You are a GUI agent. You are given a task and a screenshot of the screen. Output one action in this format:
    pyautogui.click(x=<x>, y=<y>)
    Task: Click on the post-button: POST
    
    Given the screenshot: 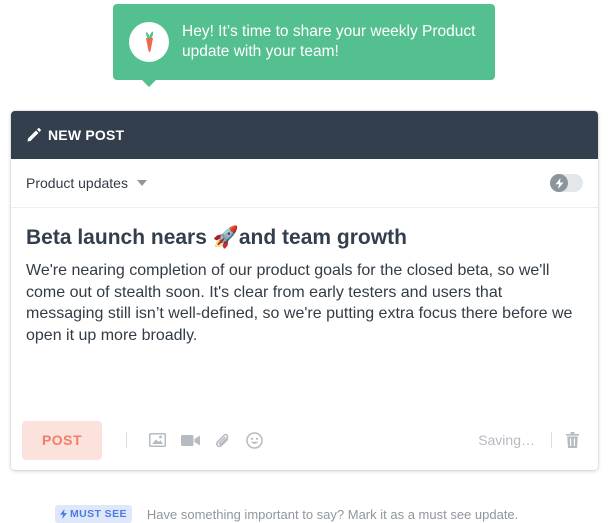 What is the action you would take?
    pyautogui.click(x=62, y=440)
    